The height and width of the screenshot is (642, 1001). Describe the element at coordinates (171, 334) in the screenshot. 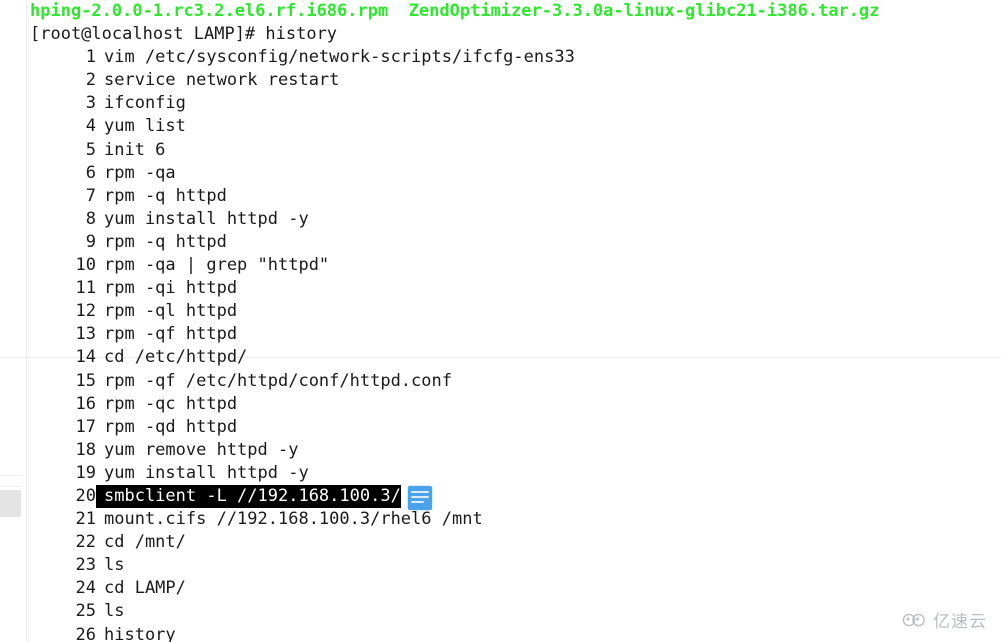

I see `history-entry-command: rpm -qf httpd` at that location.